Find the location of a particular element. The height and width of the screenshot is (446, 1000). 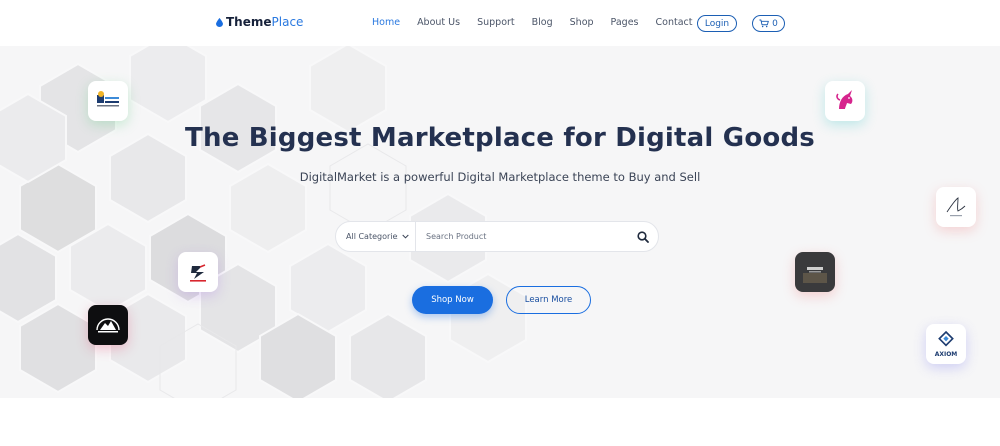

brand-badge-sports is located at coordinates (198, 272).